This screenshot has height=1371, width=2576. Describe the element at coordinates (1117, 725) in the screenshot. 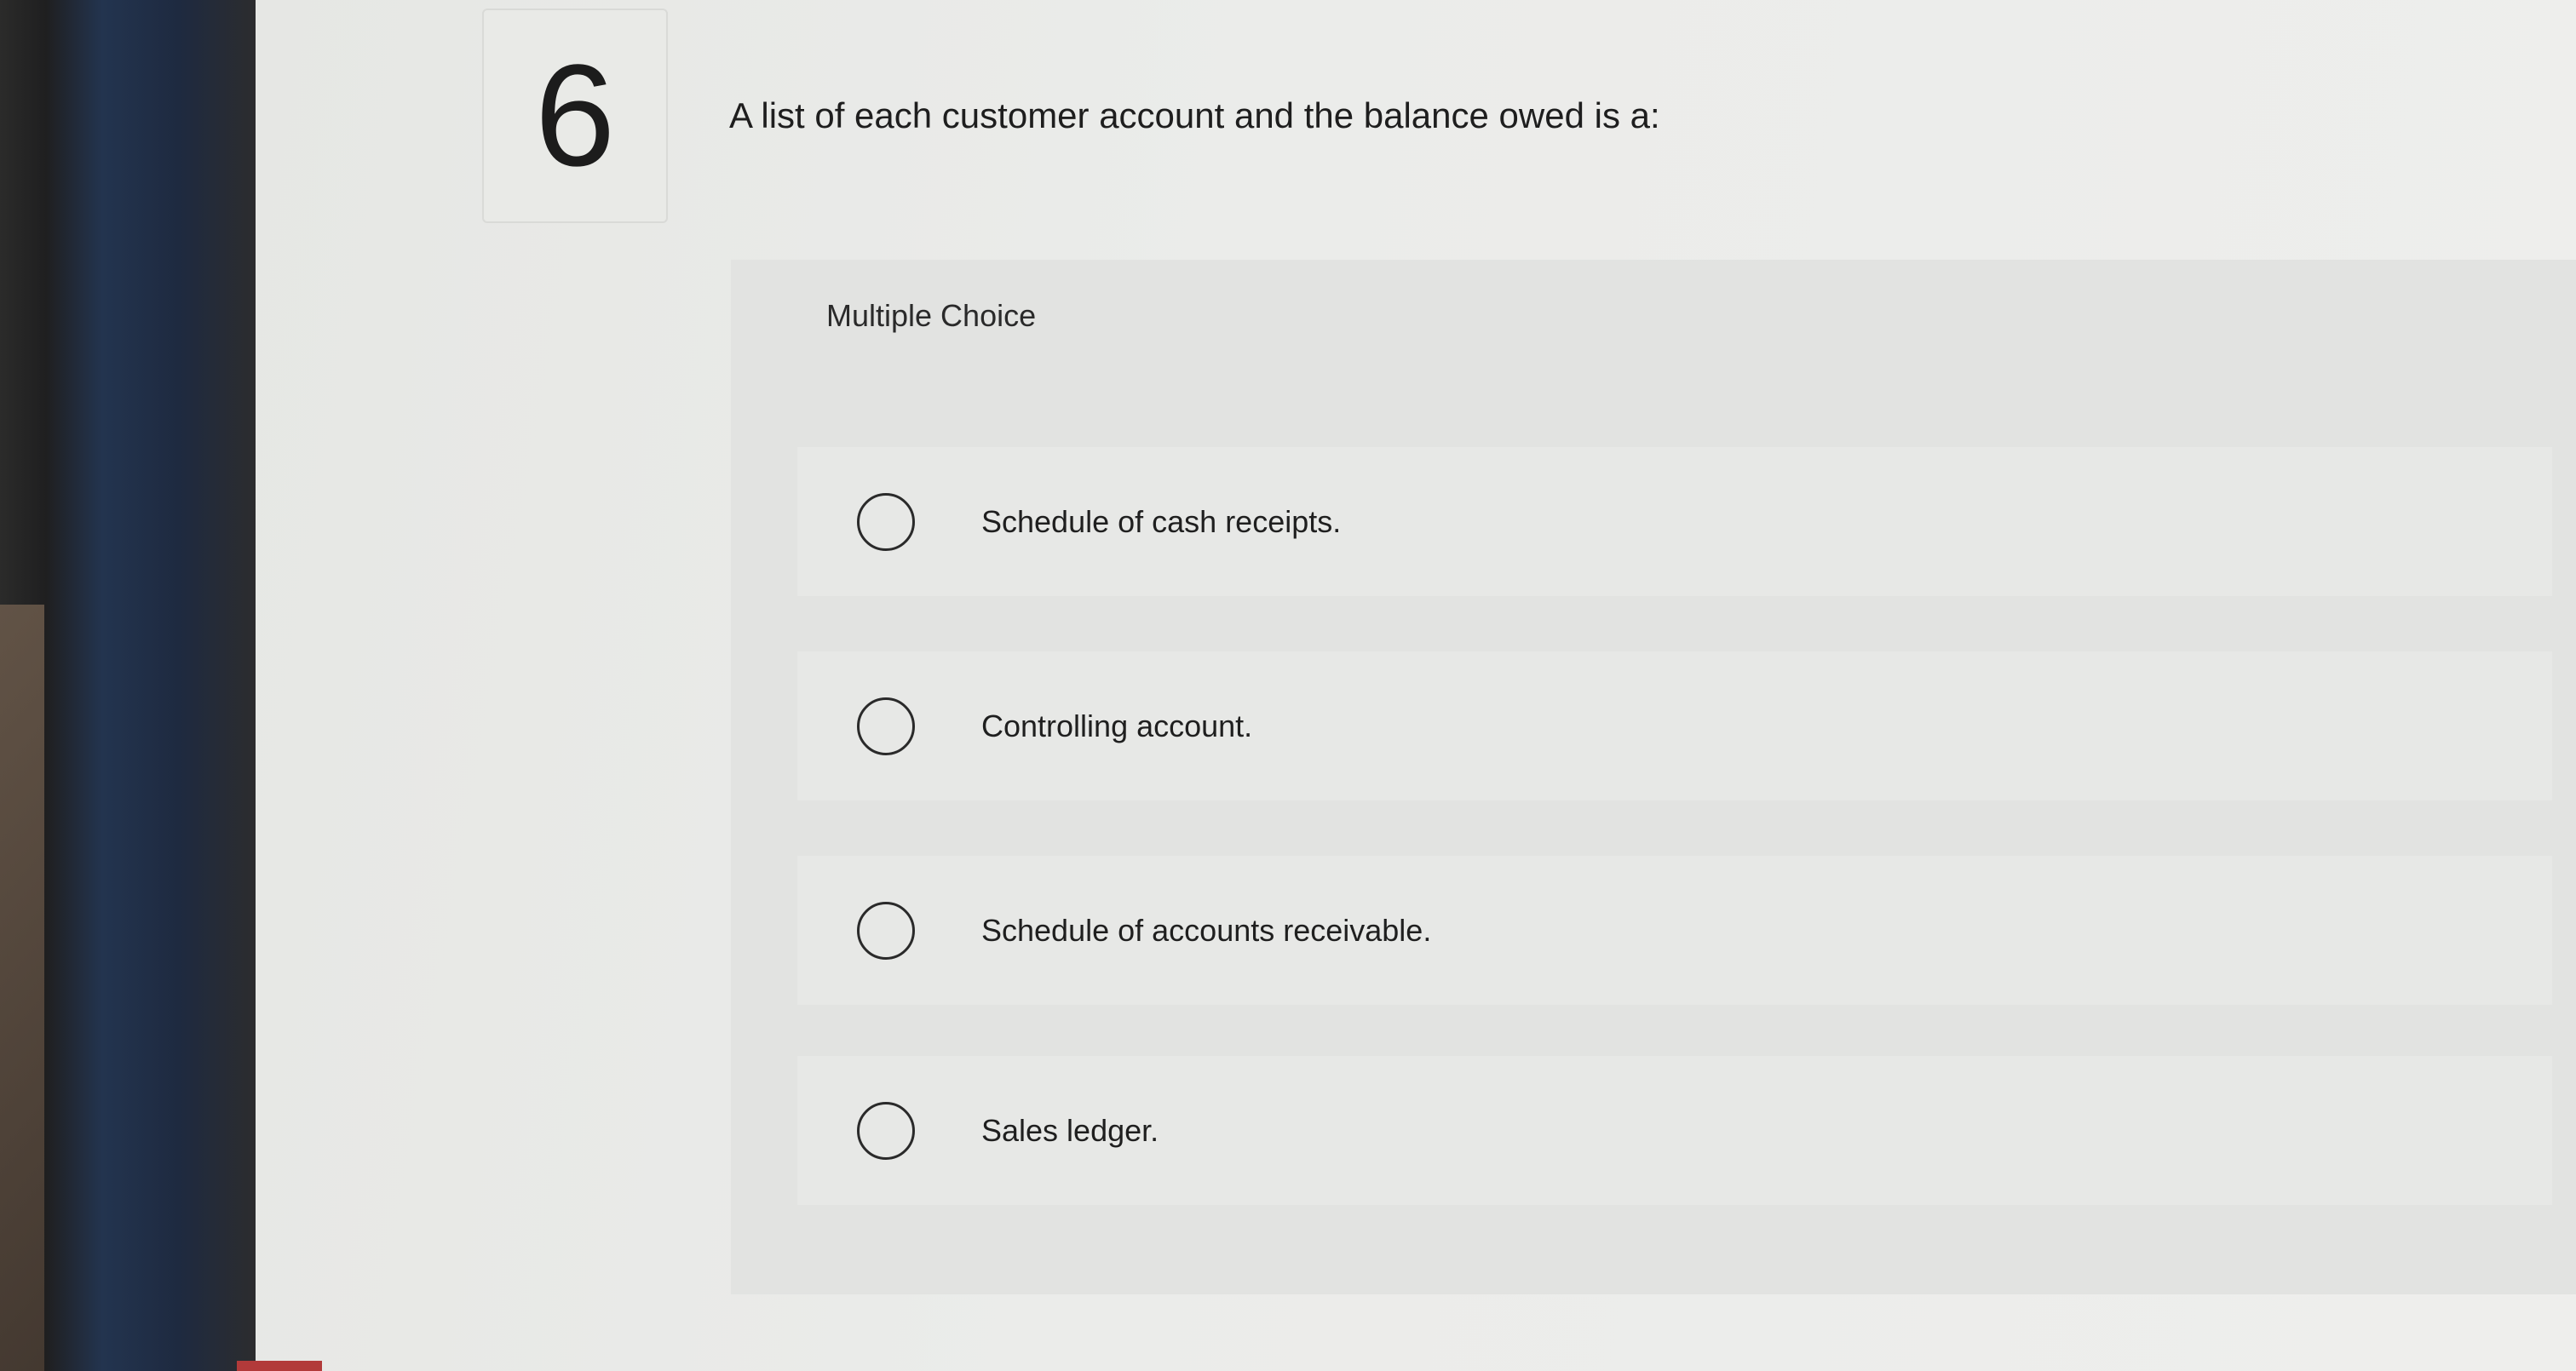

I see `answer-option-label: Controlling account.` at that location.